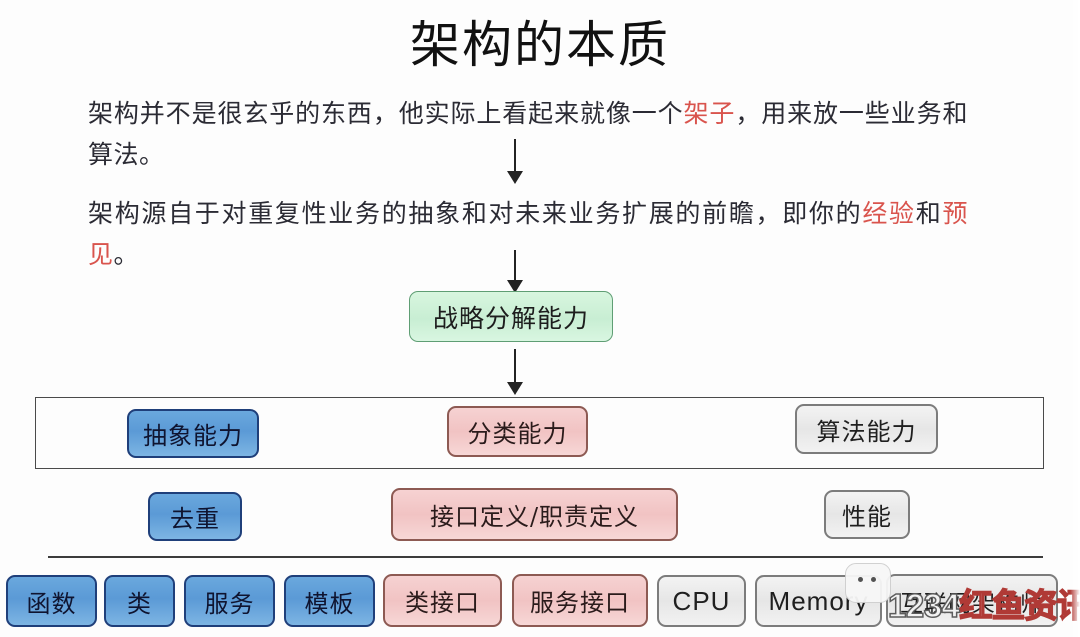  Describe the element at coordinates (1075, 318) in the screenshot. I see `right-edge-fade` at that location.